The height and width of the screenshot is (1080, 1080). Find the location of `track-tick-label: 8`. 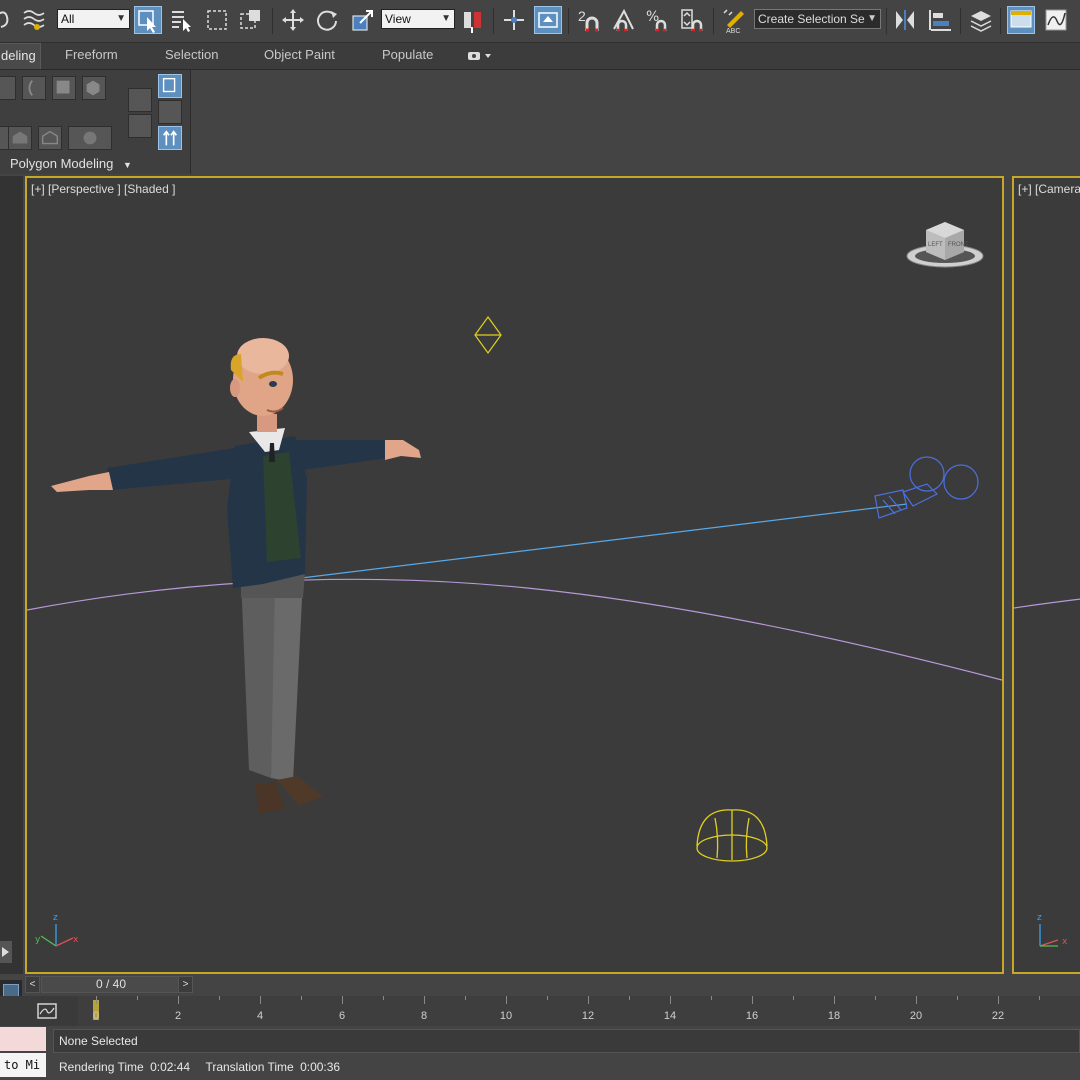

track-tick-label: 8 is located at coordinates (424, 1016).